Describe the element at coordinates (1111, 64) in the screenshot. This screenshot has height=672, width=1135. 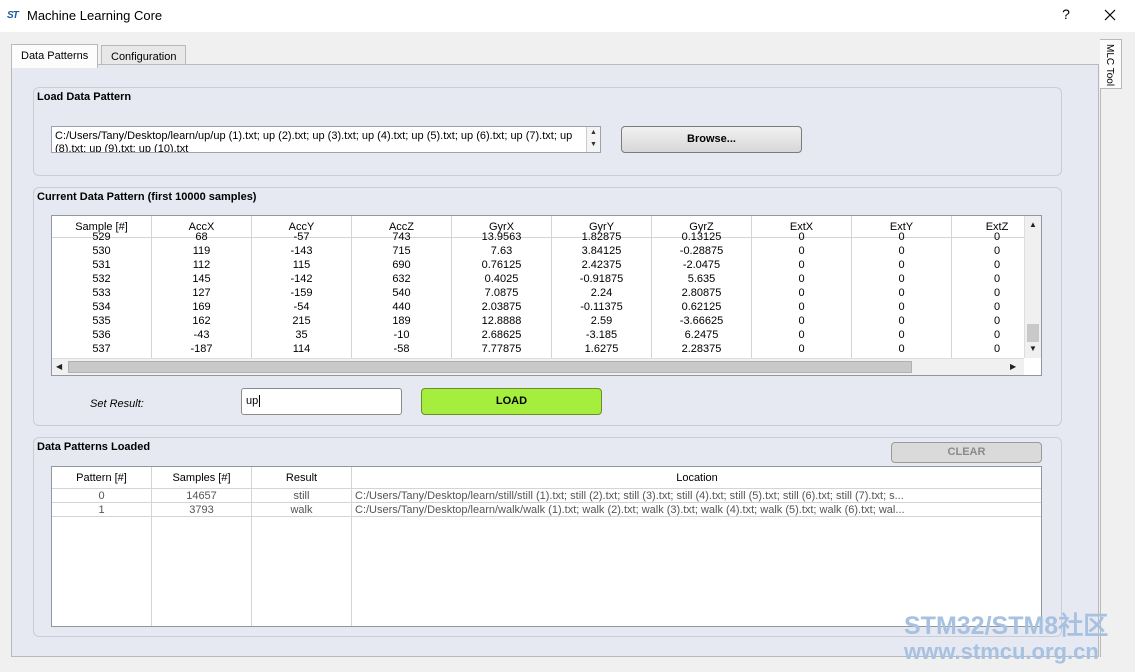
I see `tab-mlc-tool: MLC Tool` at that location.